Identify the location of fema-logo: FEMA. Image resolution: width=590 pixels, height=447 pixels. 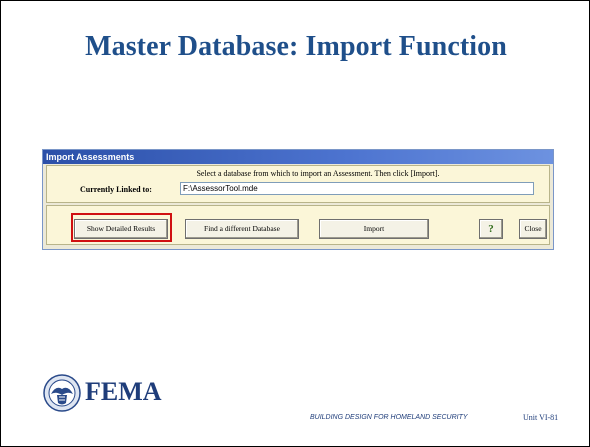
(113, 394).